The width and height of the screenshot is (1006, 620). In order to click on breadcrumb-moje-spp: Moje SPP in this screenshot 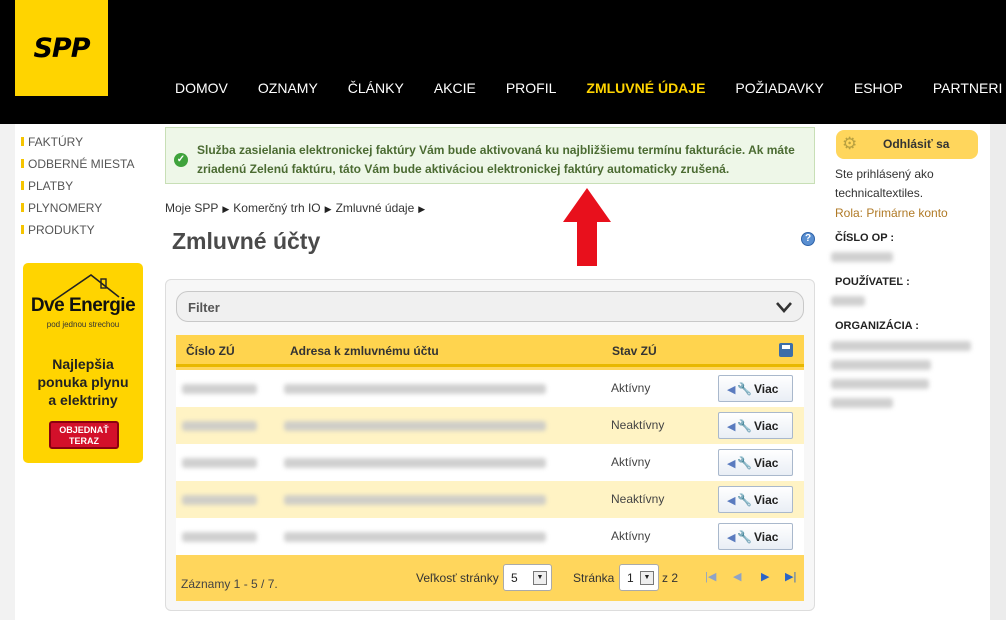, I will do `click(191, 208)`.